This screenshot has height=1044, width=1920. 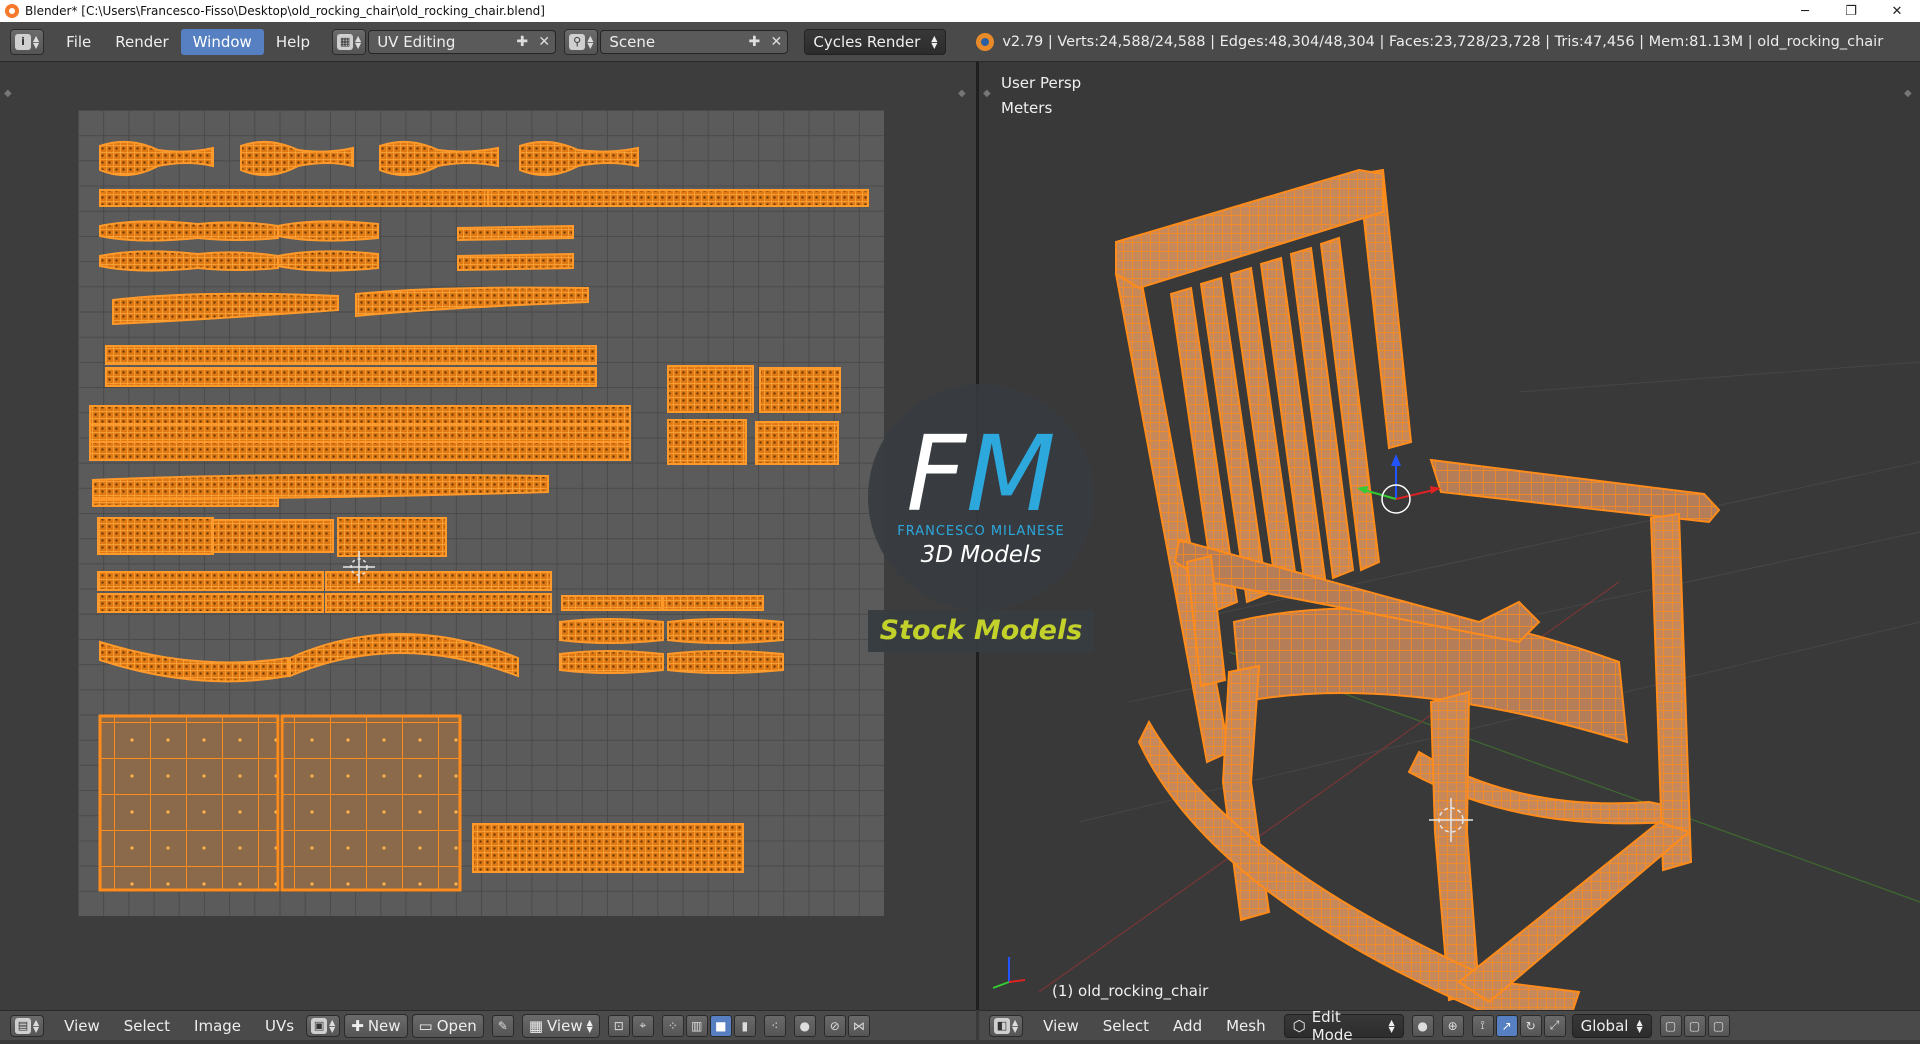 I want to click on info-editor-type-button: i ▲ ▼, so click(x=27, y=41).